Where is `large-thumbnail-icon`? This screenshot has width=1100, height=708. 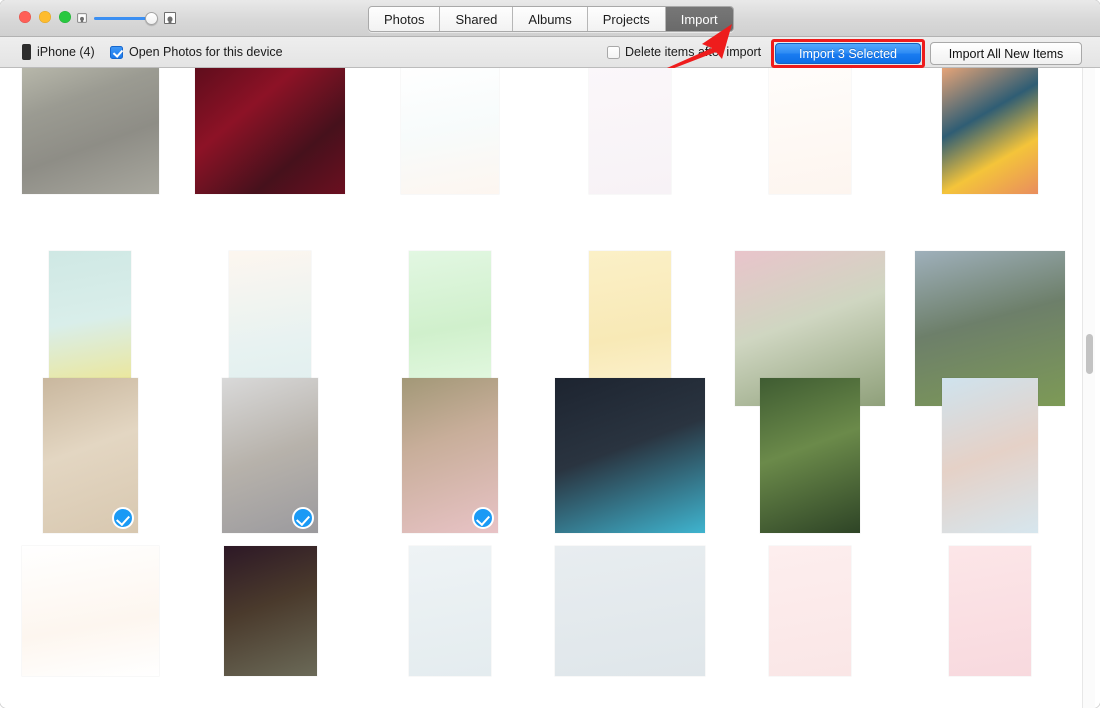 large-thumbnail-icon is located at coordinates (170, 18).